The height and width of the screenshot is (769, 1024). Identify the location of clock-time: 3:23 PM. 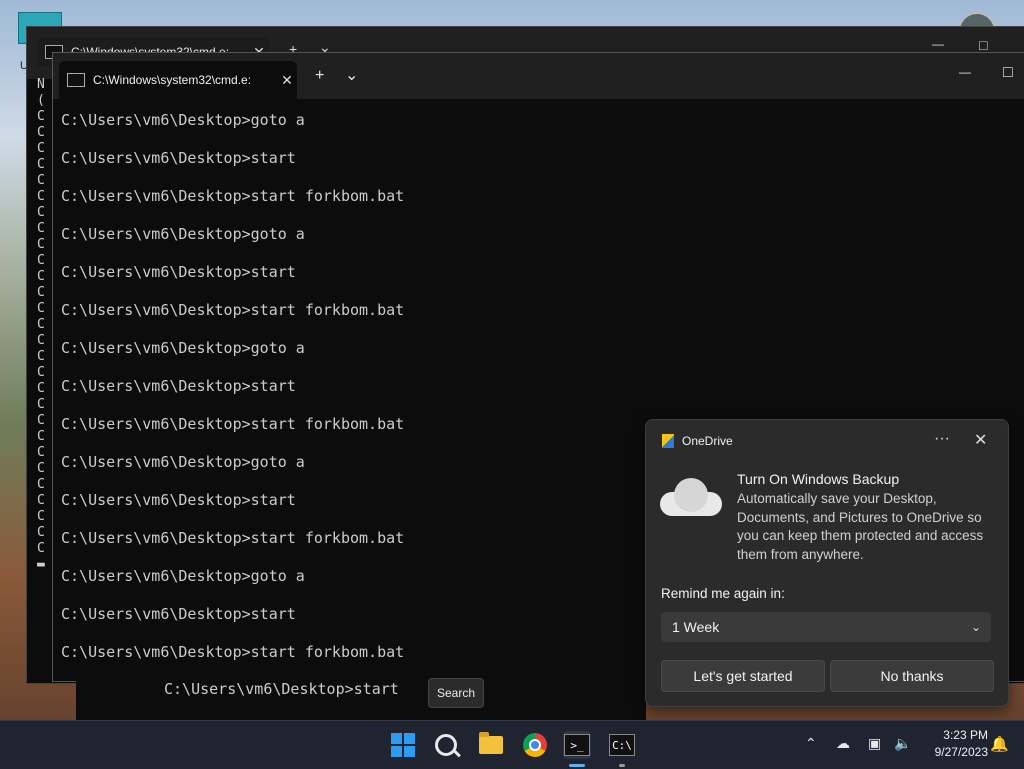
(965, 735).